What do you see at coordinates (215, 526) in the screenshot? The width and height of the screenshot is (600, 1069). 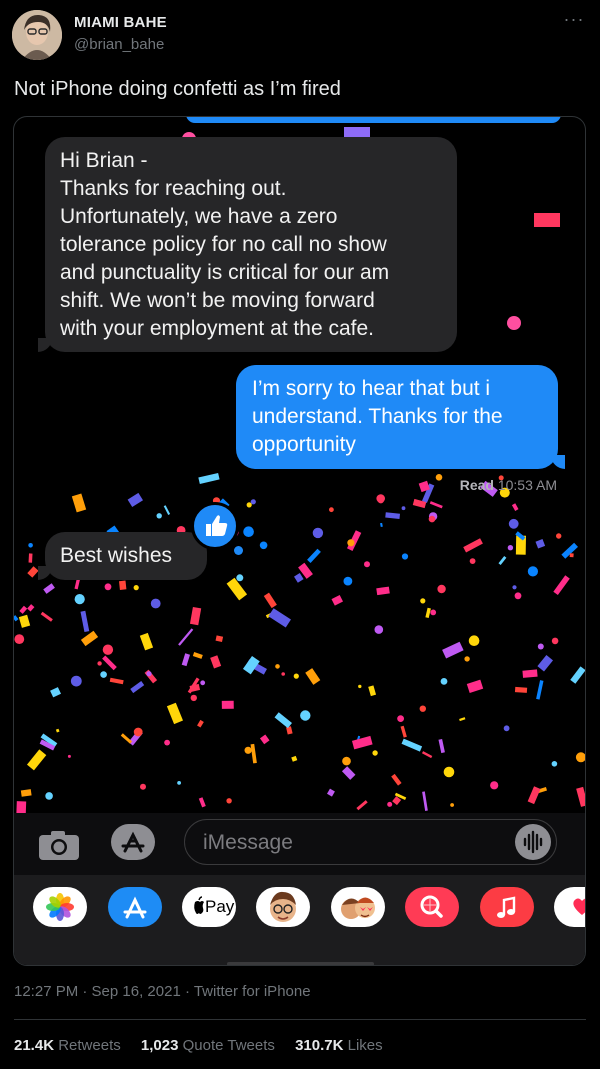 I see `thumbs-up-icon` at bounding box center [215, 526].